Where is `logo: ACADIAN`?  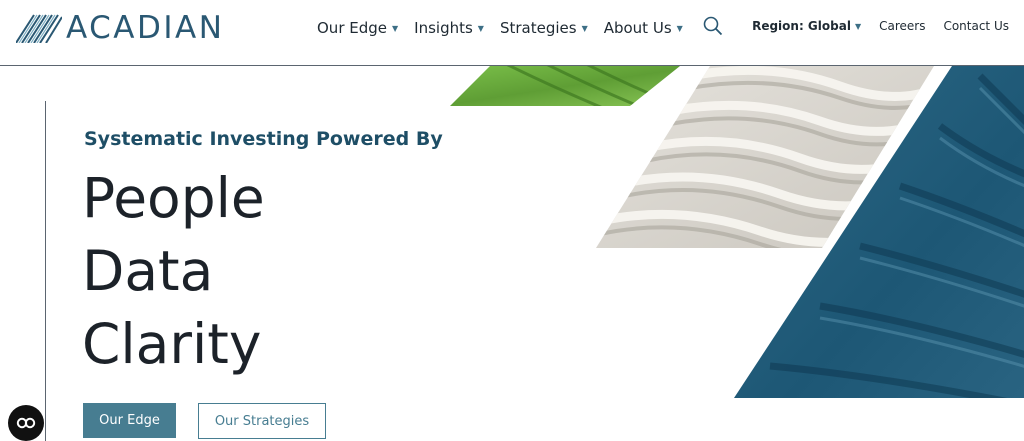 logo: ACADIAN is located at coordinates (120, 28).